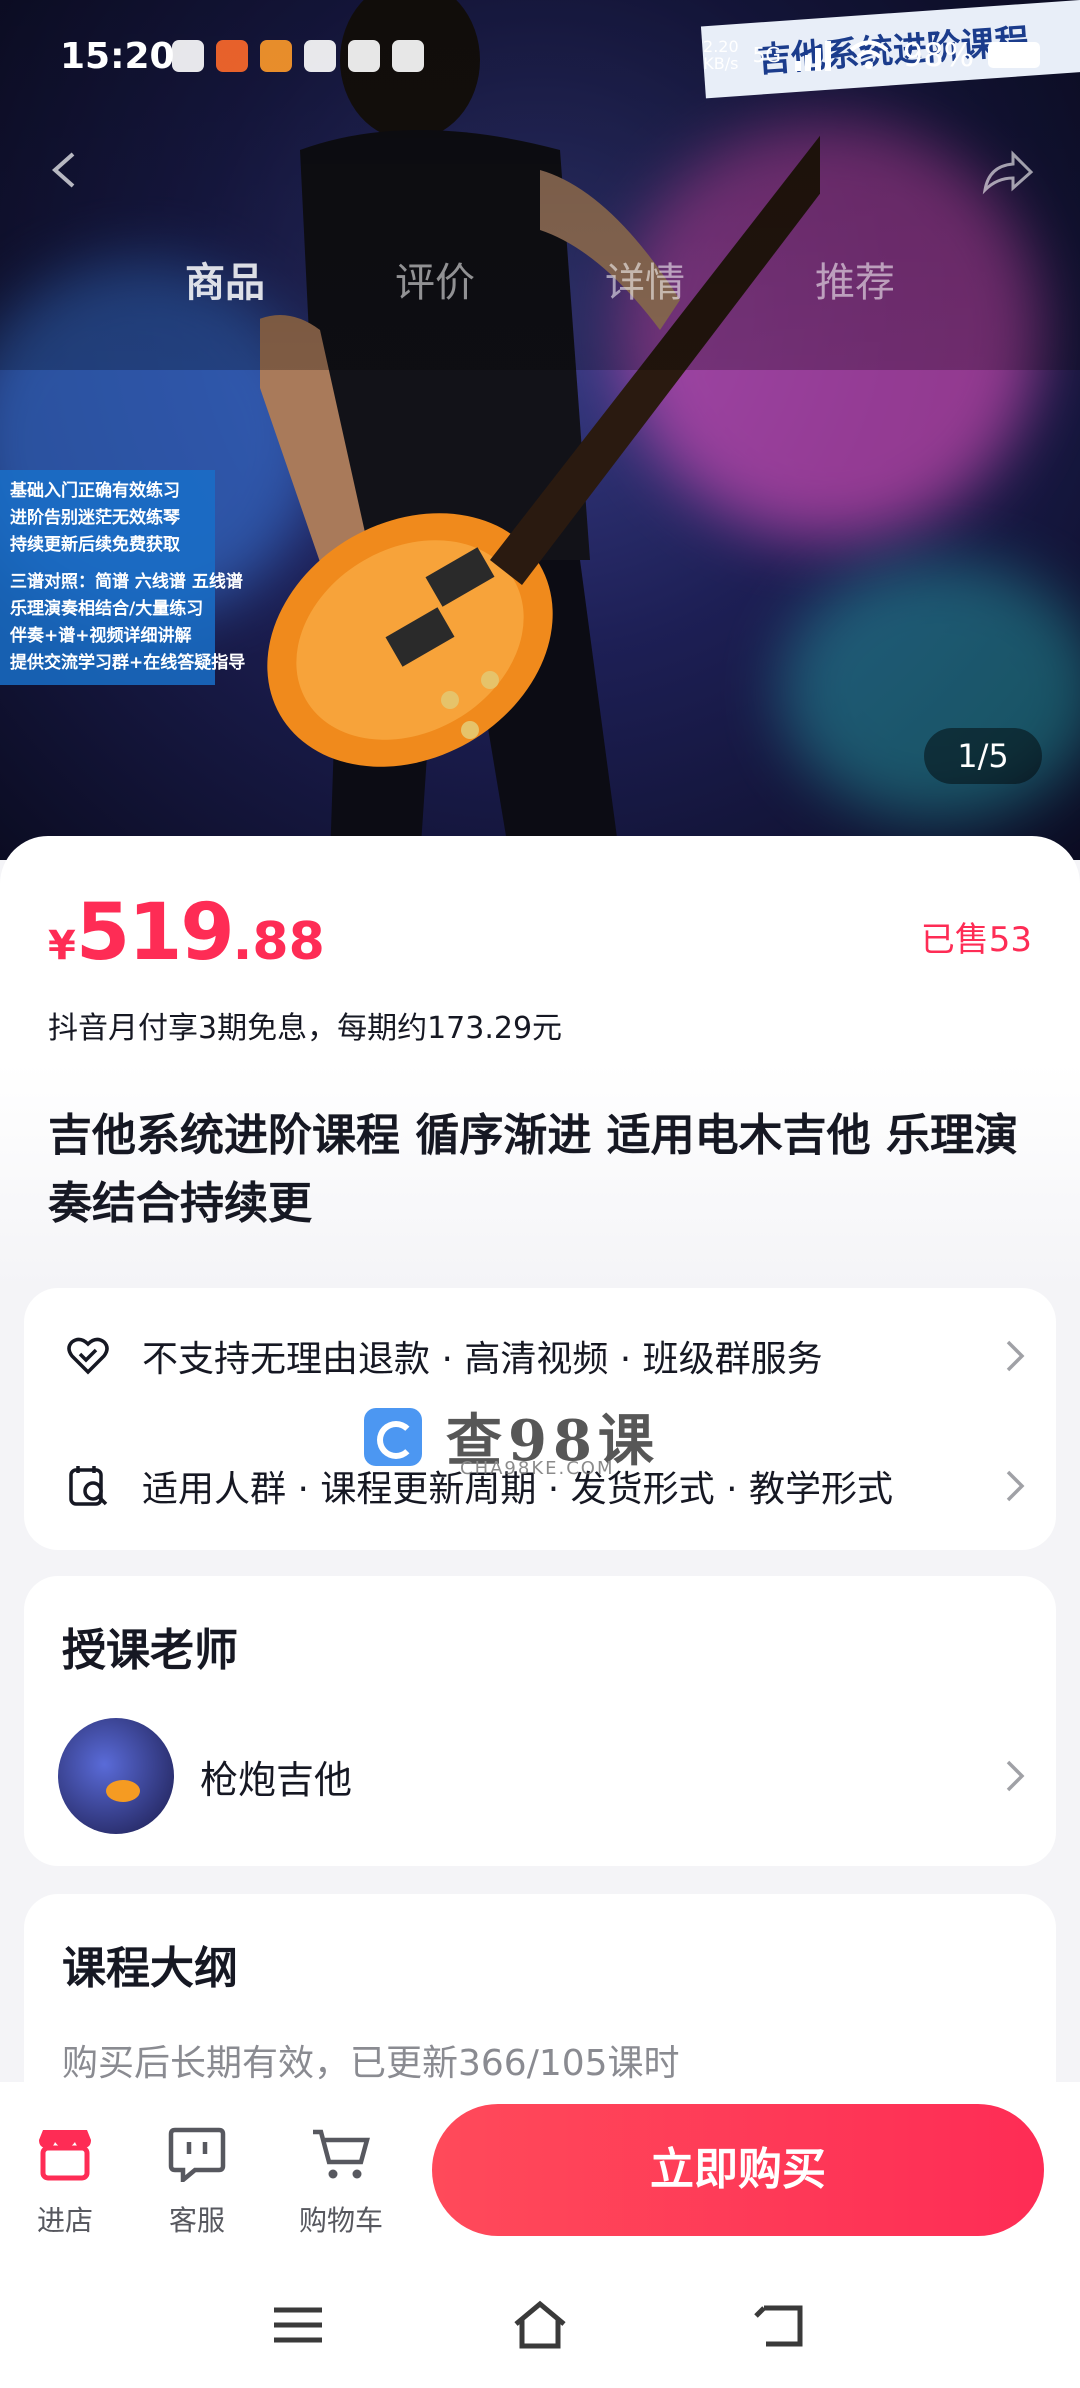 The image size is (1080, 2388). I want to click on customer-service-button: 客服, so click(197, 2182).